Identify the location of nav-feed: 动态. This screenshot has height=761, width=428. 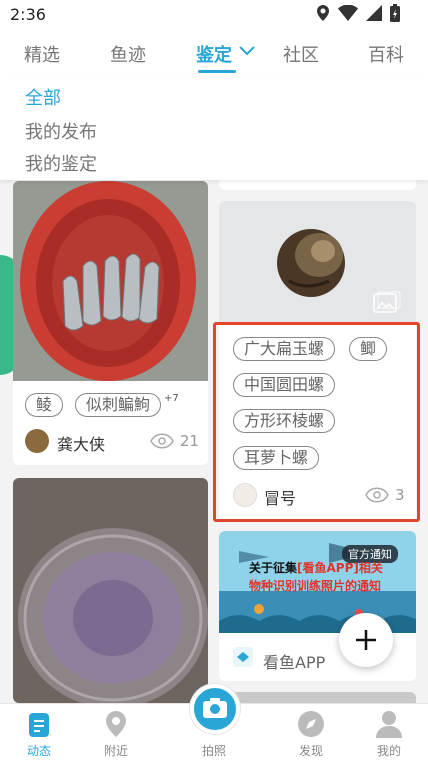
(39, 732).